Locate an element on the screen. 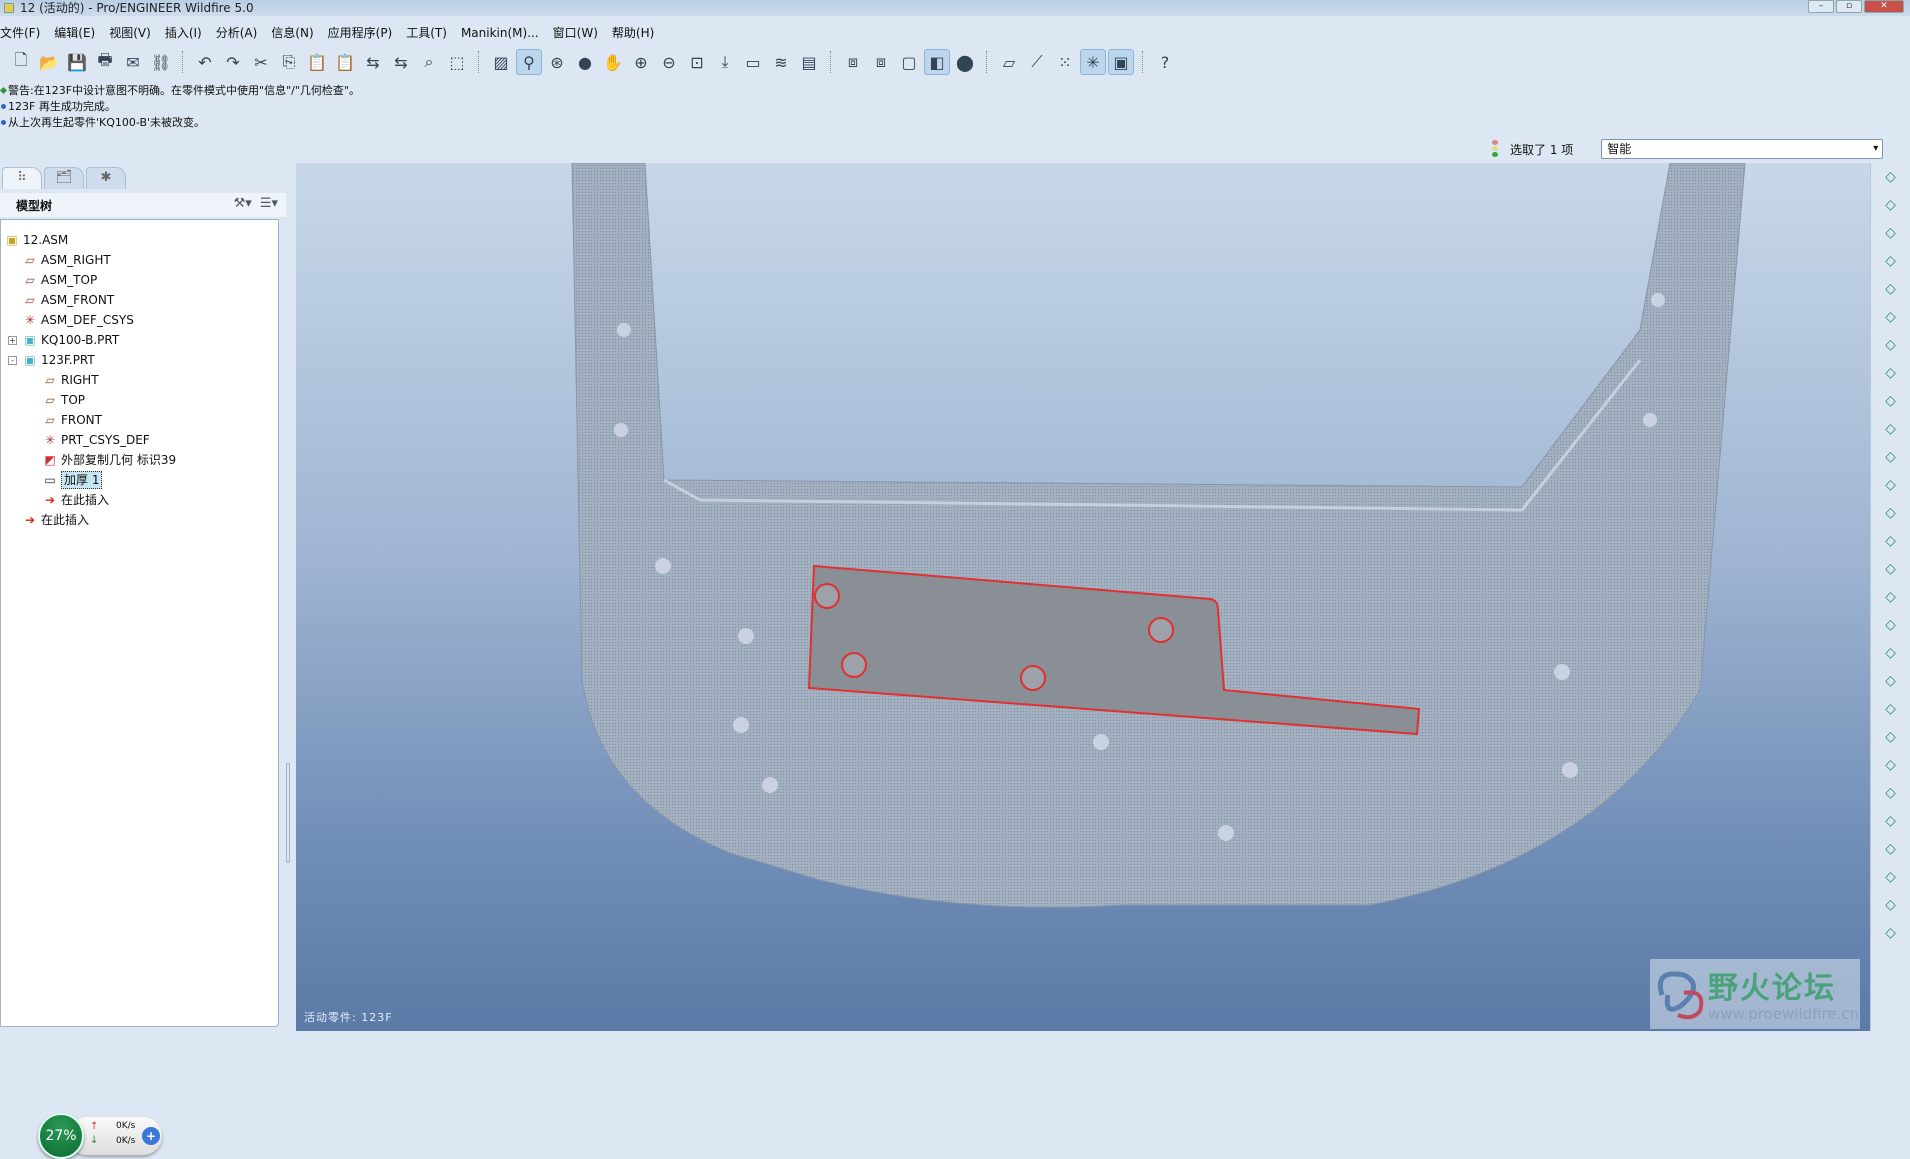 The height and width of the screenshot is (1159, 1910). maximize-button: ▫ is located at coordinates (1849, 6).